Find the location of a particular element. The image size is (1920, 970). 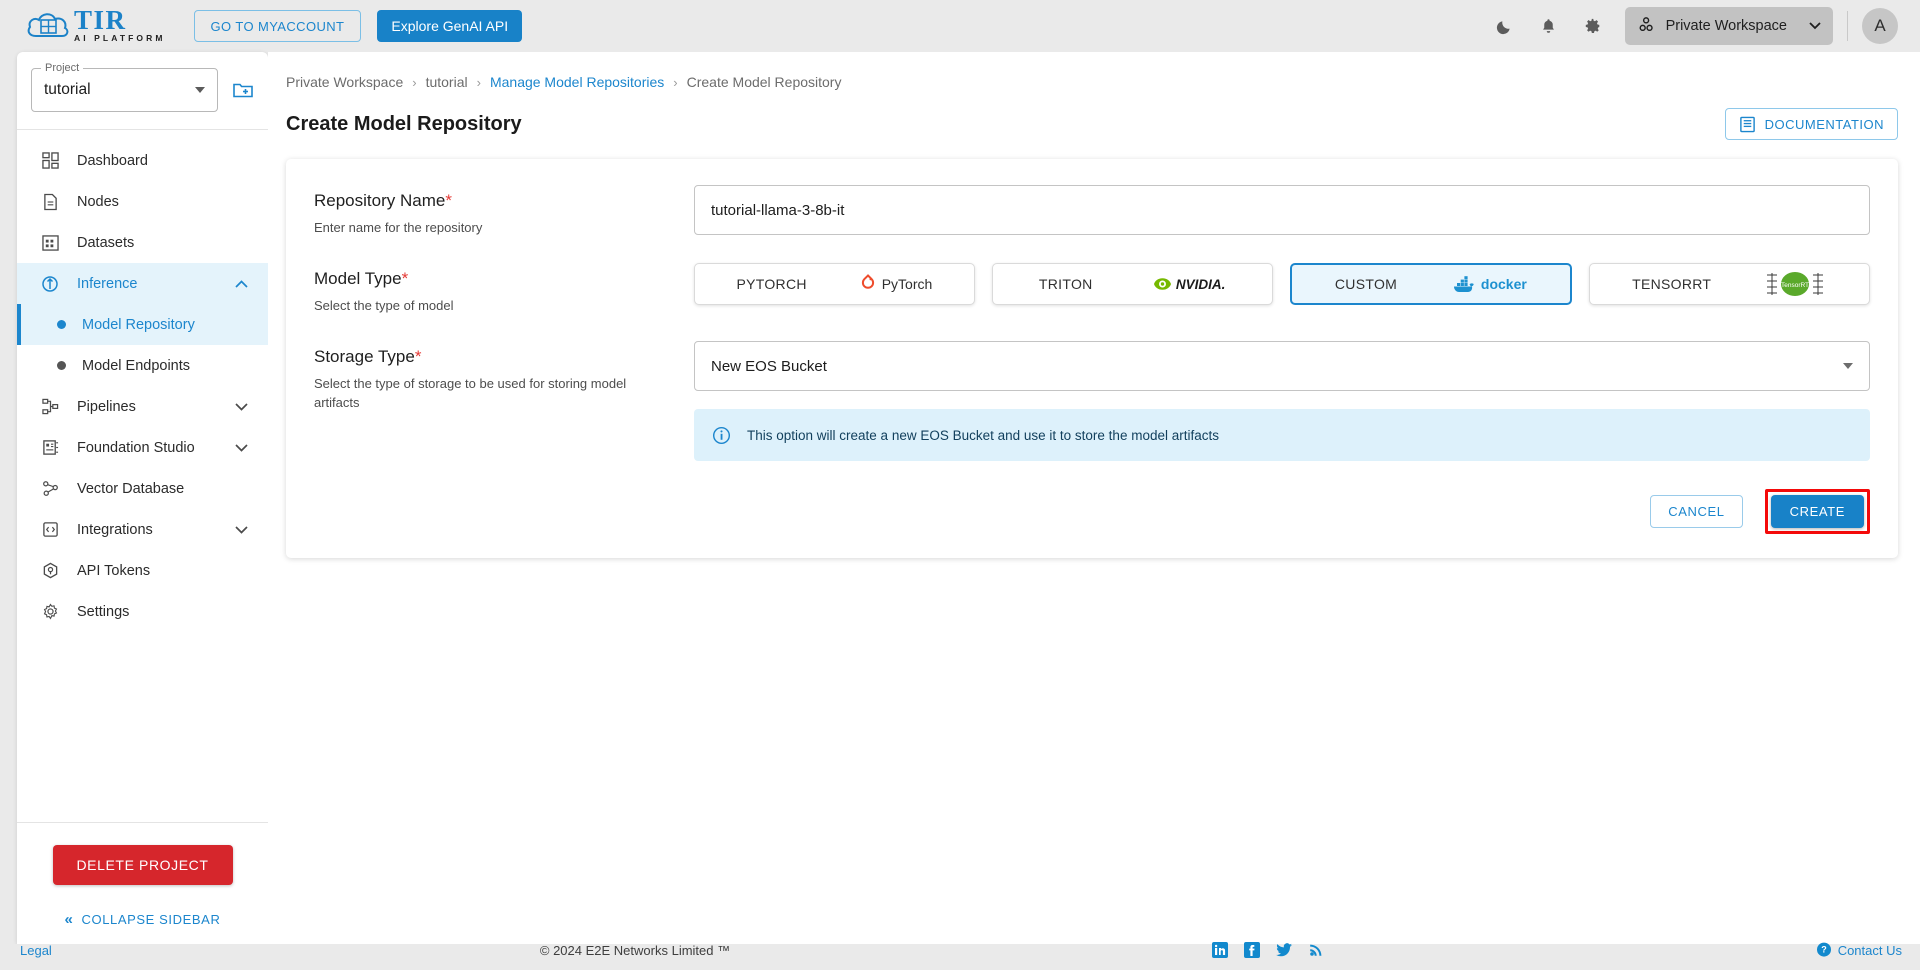

pipelines-icon is located at coordinates (50, 406).